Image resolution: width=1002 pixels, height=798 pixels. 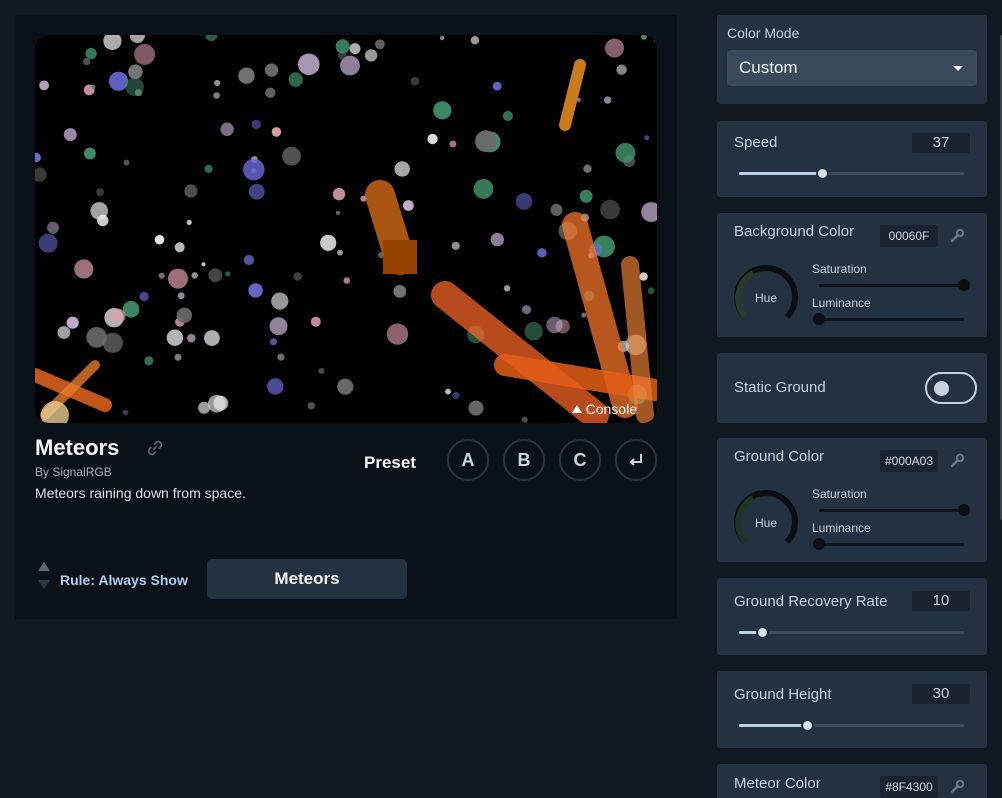 What do you see at coordinates (807, 725) in the screenshot?
I see `ground-height-slider-thumb` at bounding box center [807, 725].